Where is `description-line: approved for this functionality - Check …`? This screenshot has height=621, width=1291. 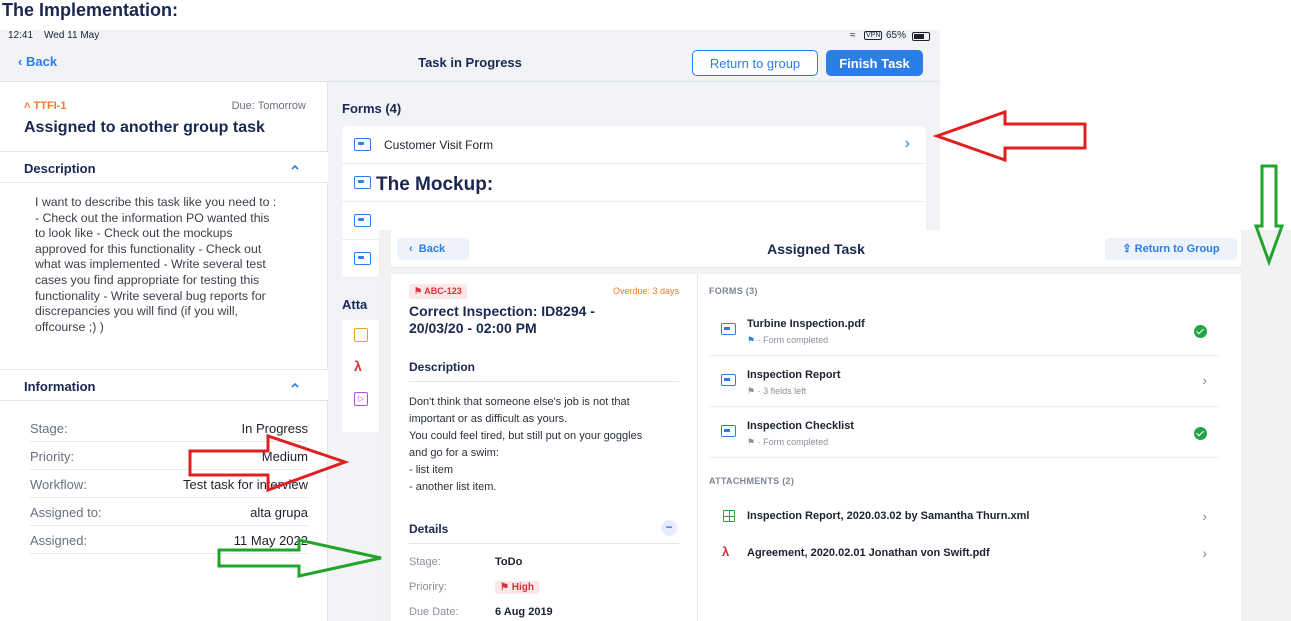
description-line: approved for this functionality - Check … is located at coordinates (148, 248).